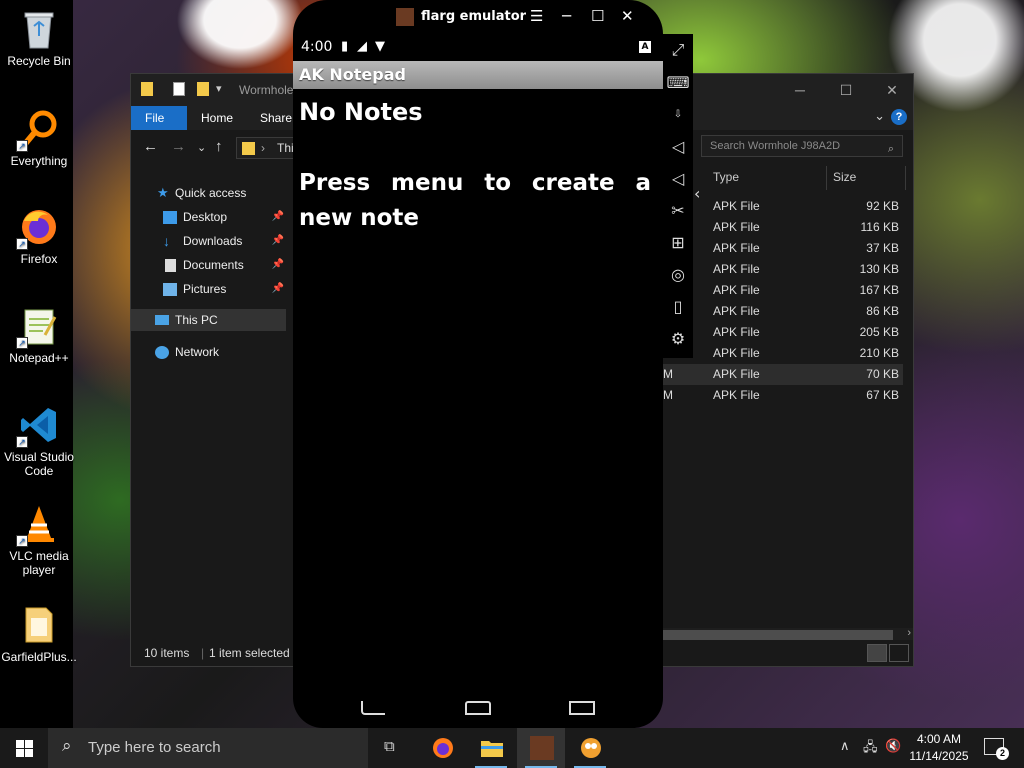 This screenshot has height=768, width=1024. Describe the element at coordinates (678, 83) in the screenshot. I see `keyboard-icon: ⌨` at that location.